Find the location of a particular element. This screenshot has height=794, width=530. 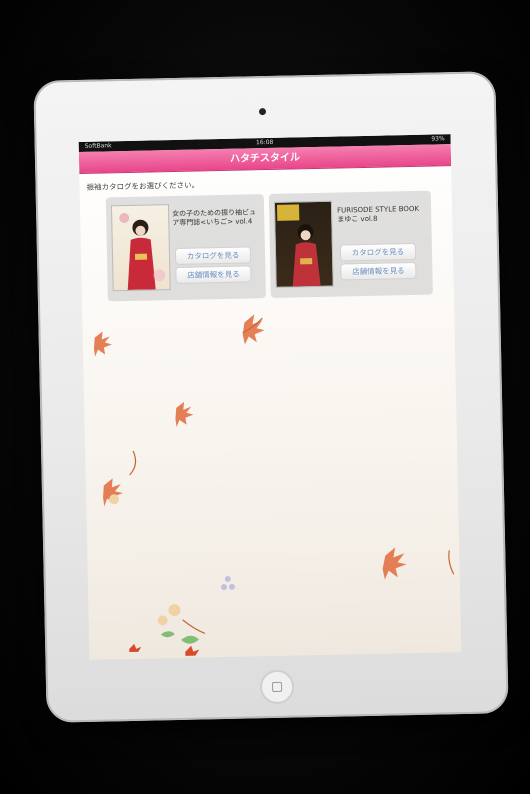

catalog-title: 女の子のための振り袖ビュア専門誌<いちご> vol.4 is located at coordinates (214, 218).